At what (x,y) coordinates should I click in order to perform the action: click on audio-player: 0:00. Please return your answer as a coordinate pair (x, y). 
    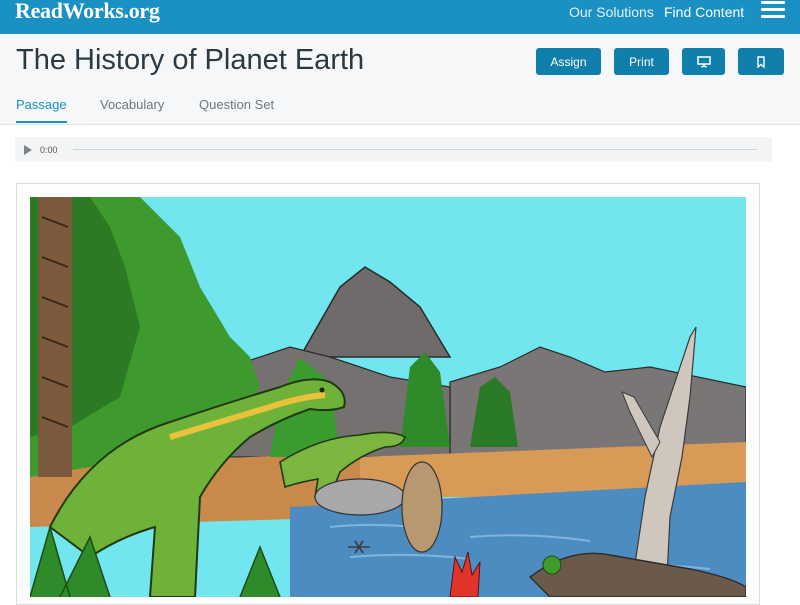
    Looking at the image, I should click on (393, 149).